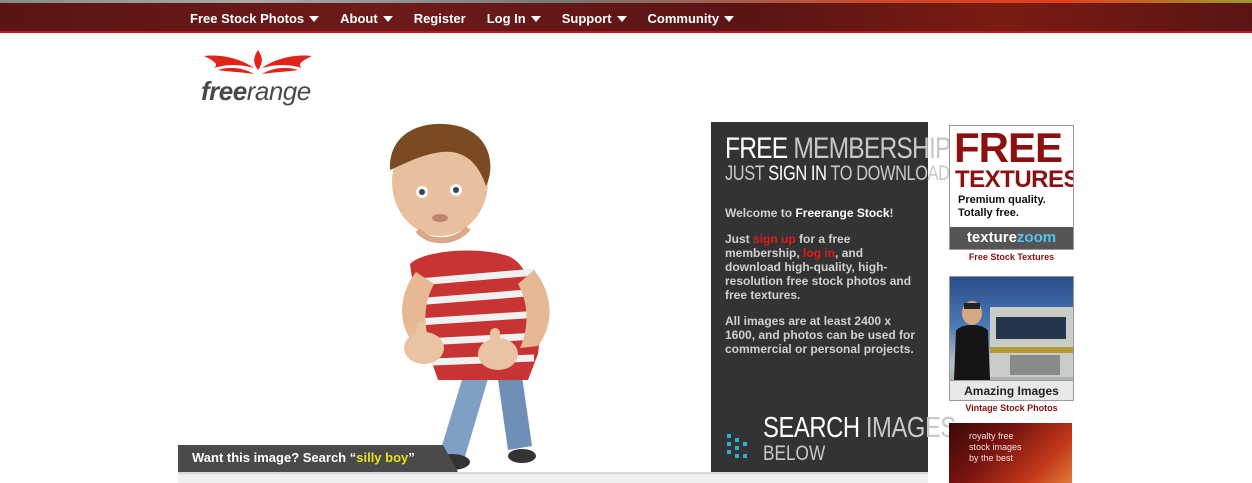 The image size is (1252, 483). Describe the element at coordinates (760, 213) in the screenshot. I see `welcome-prefix: Welcome to` at that location.